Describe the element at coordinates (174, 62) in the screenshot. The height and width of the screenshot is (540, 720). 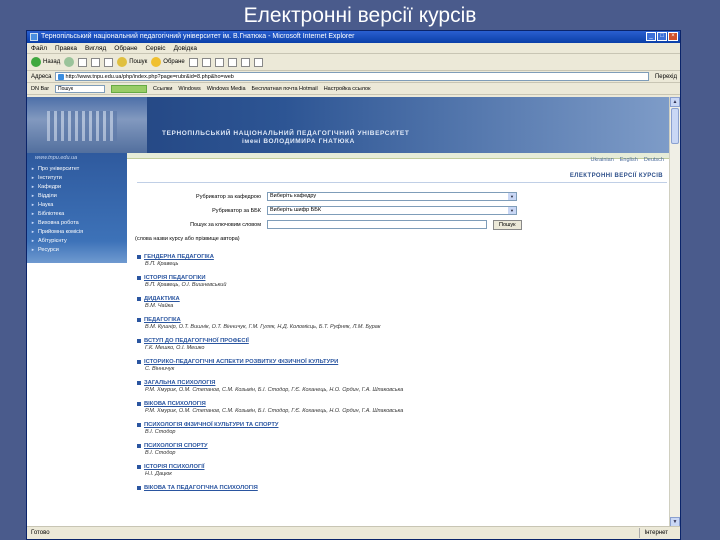
I see `favorites-label: Обране` at that location.